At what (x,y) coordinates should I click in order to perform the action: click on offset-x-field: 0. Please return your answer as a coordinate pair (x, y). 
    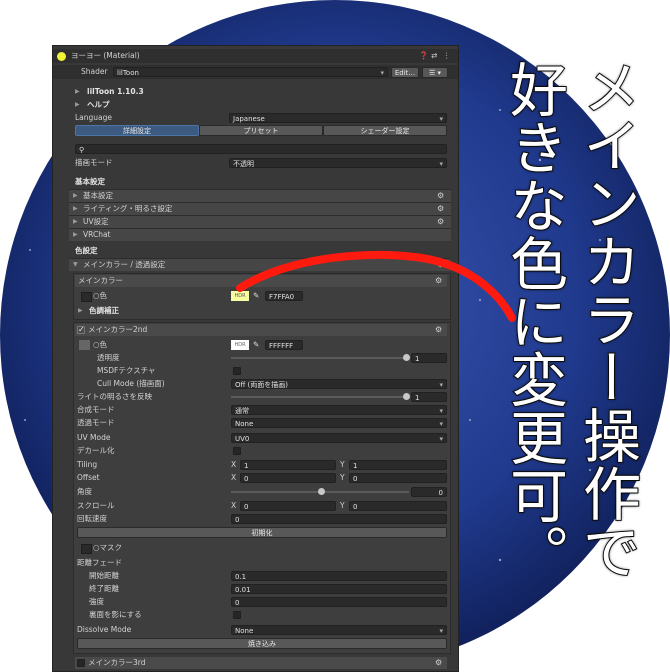
    Looking at the image, I should click on (288, 478).